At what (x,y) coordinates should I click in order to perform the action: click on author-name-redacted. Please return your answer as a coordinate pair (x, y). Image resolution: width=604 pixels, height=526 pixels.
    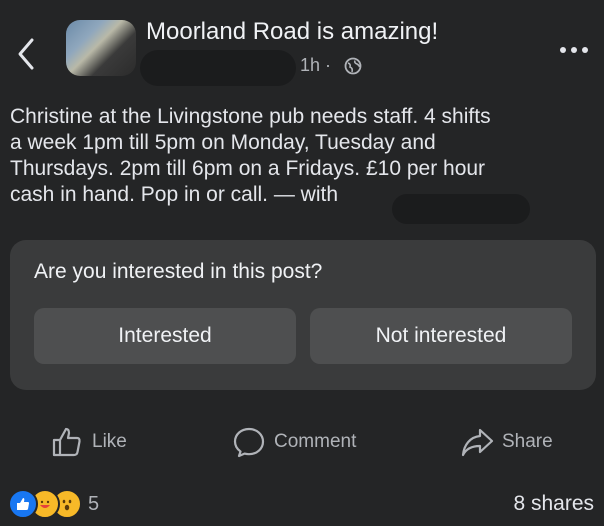
    Looking at the image, I should click on (218, 68).